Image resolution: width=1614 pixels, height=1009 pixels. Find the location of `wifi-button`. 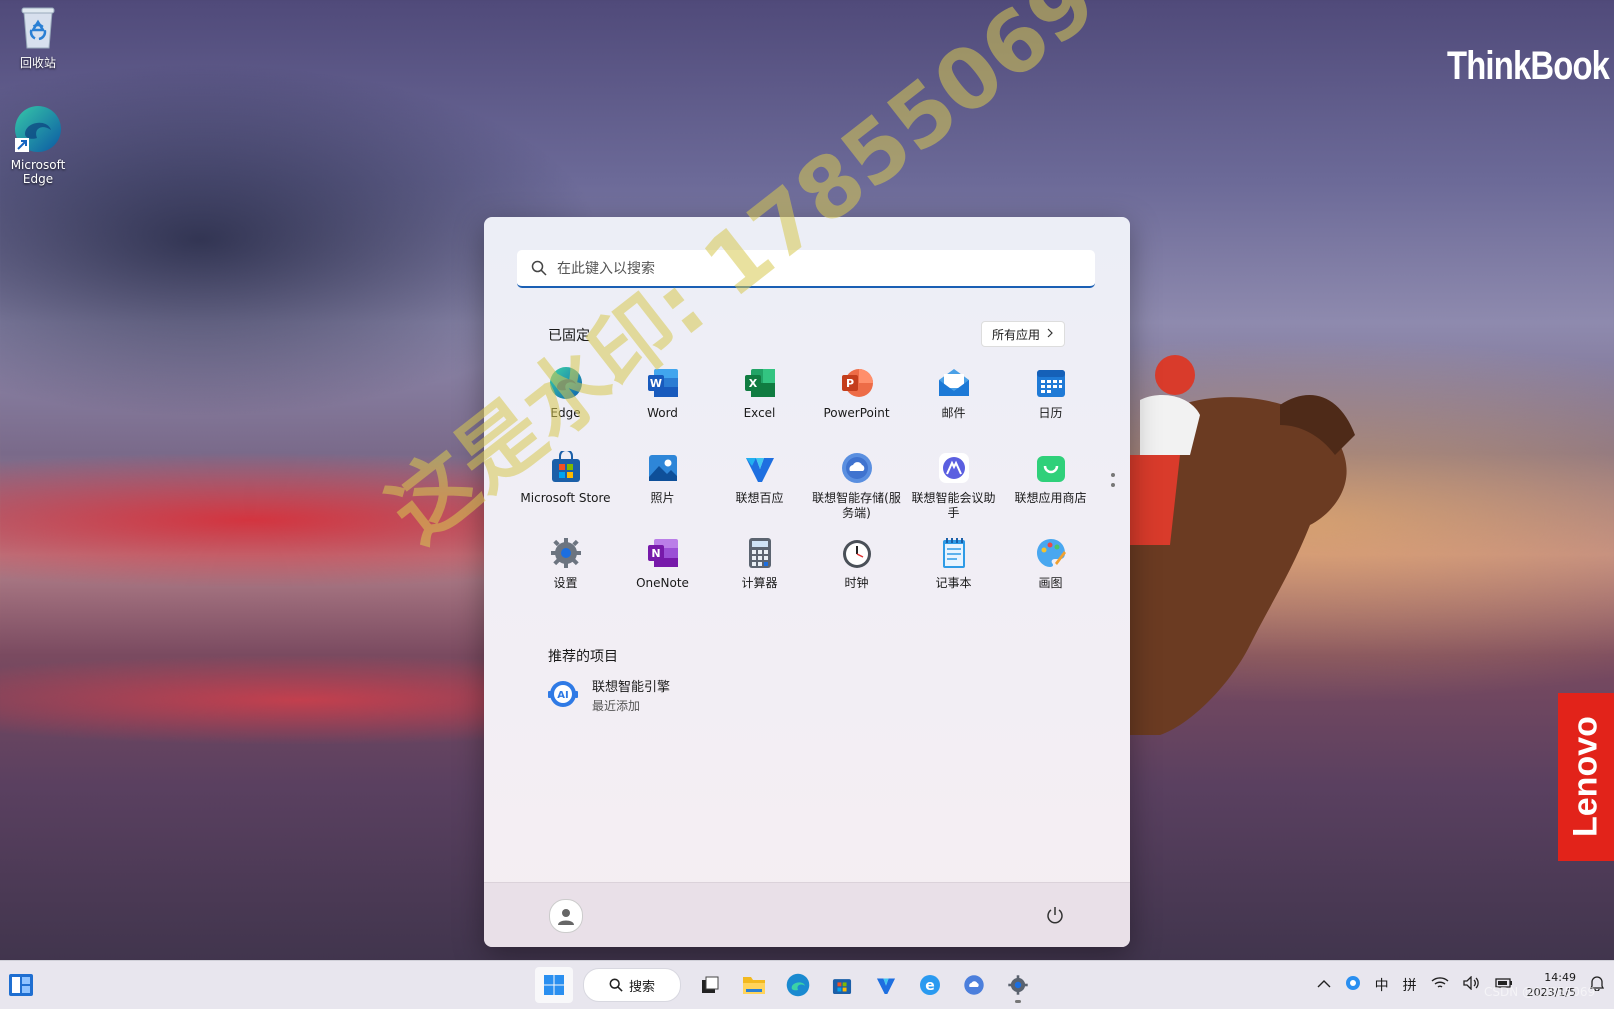

wifi-button is located at coordinates (1440, 985).